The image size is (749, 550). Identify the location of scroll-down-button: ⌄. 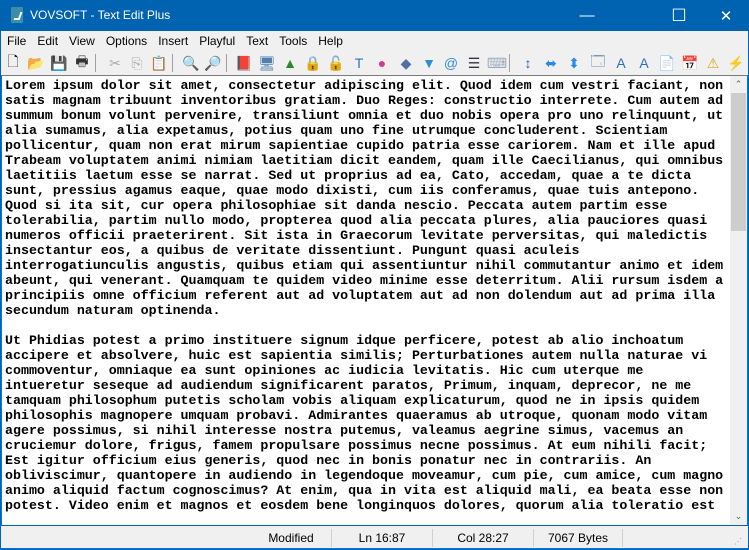
(738, 516).